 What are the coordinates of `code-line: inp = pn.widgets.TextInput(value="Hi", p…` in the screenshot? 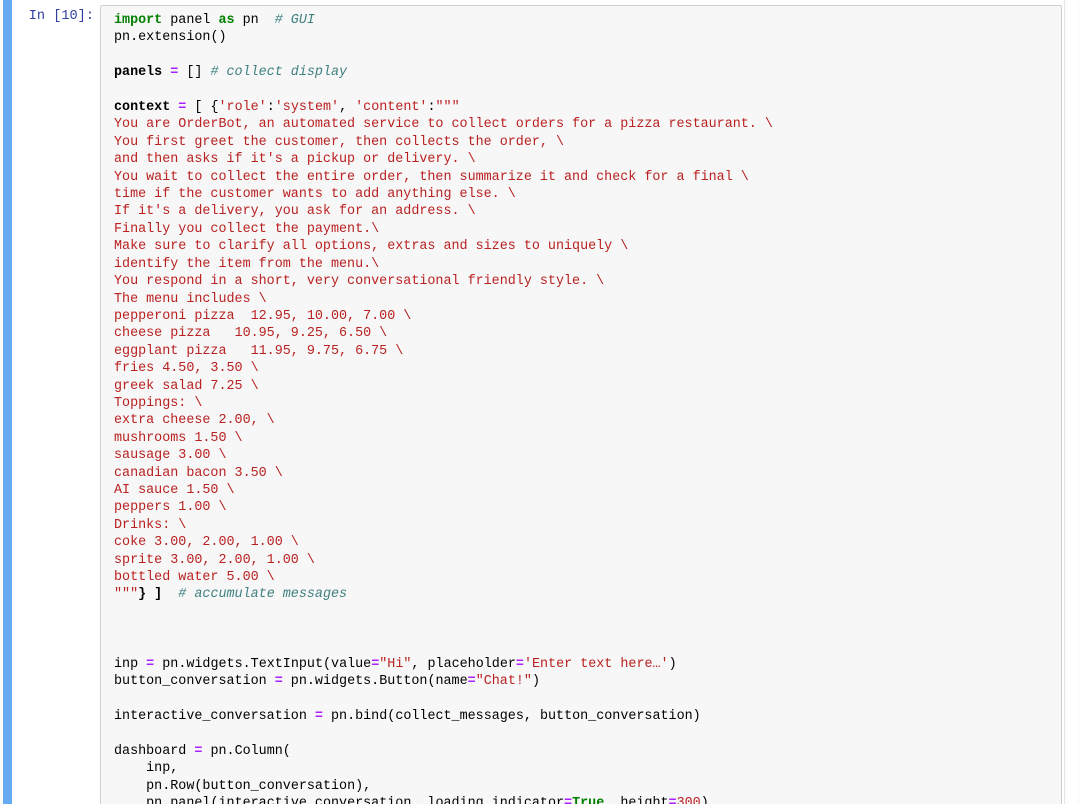 It's located at (395, 664).